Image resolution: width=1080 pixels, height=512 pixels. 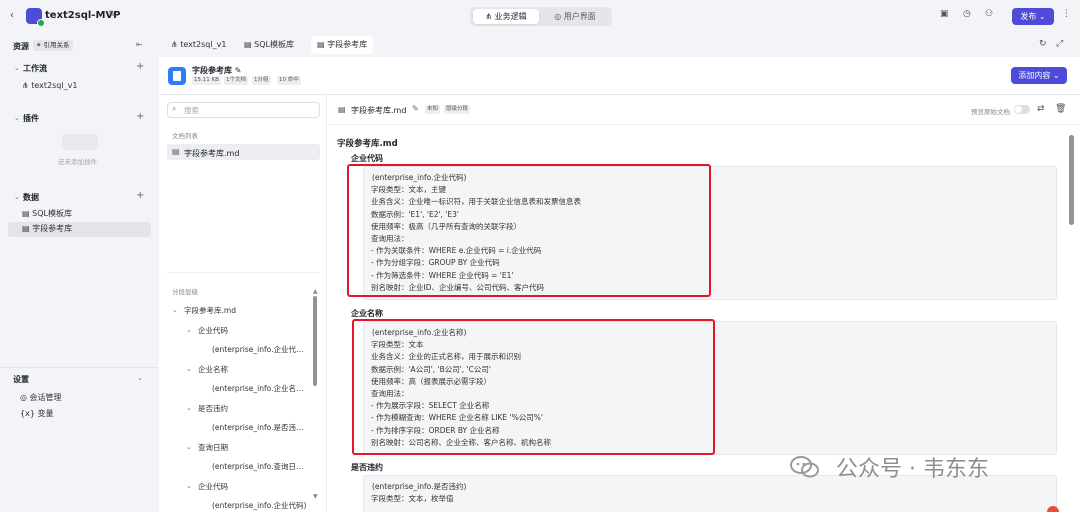 What do you see at coordinates (704, 124) in the screenshot?
I see `content-divider` at bounding box center [704, 124].